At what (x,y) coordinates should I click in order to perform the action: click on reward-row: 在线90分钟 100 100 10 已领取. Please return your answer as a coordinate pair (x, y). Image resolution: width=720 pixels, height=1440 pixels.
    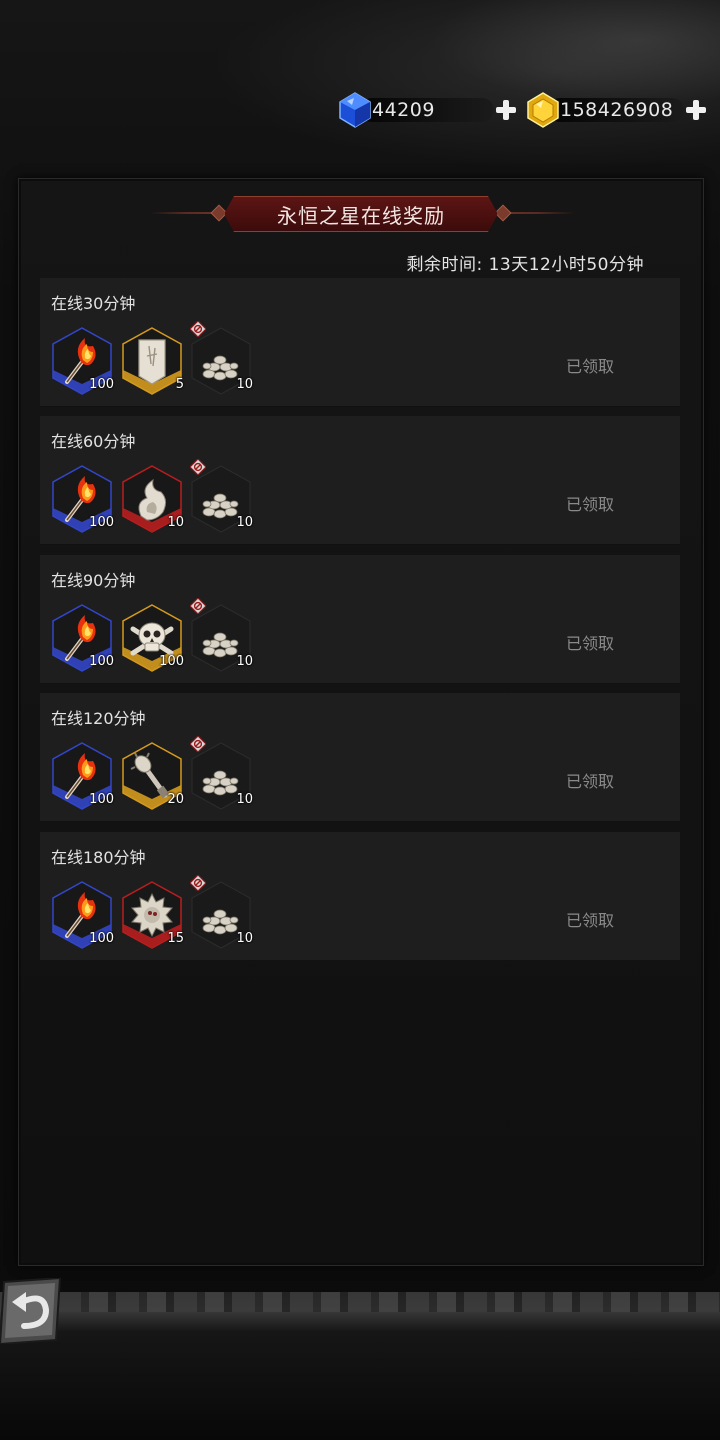
    Looking at the image, I should click on (360, 619).